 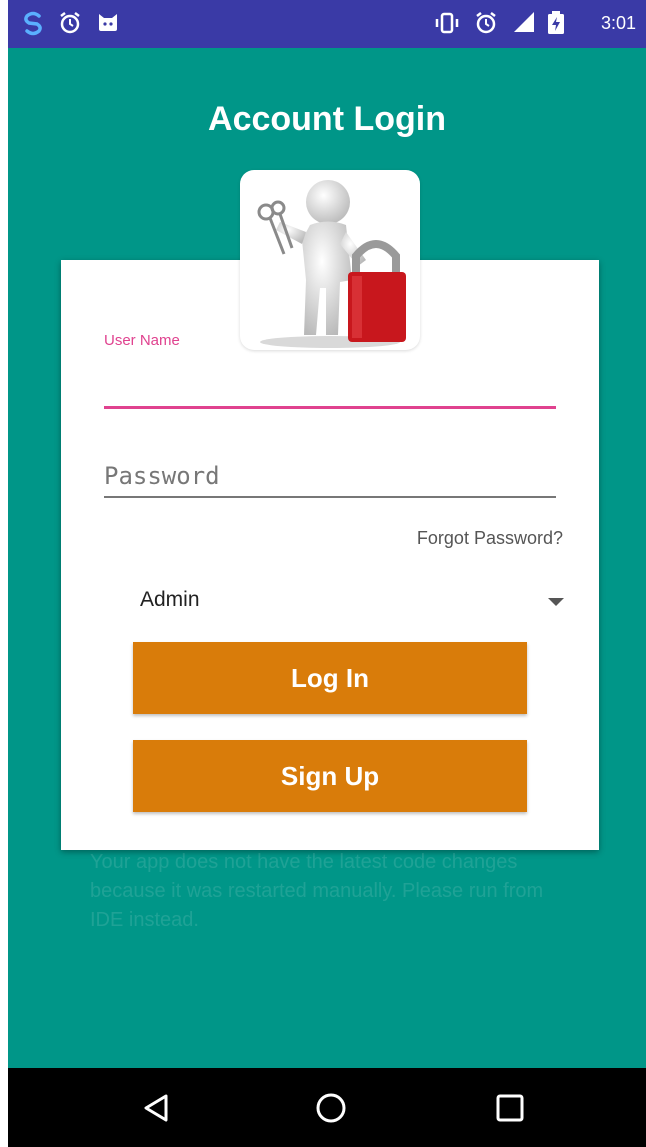 I want to click on navigation-bar, so click(x=327, y=1107).